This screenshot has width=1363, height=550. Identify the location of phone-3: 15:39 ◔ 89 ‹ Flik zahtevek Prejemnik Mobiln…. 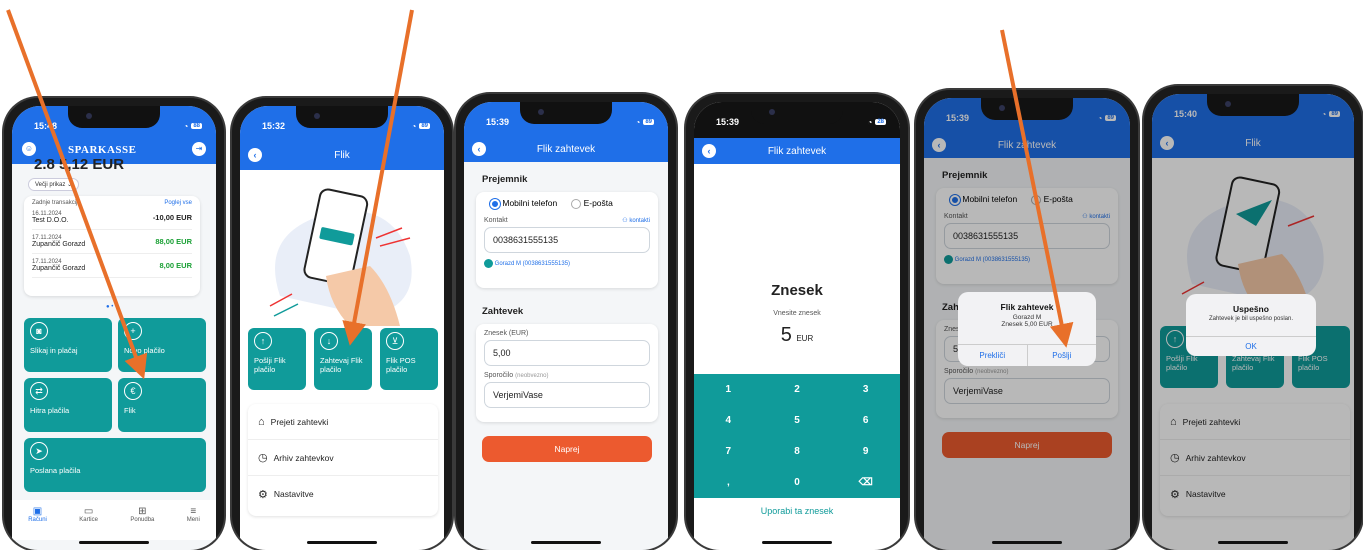
(566, 322).